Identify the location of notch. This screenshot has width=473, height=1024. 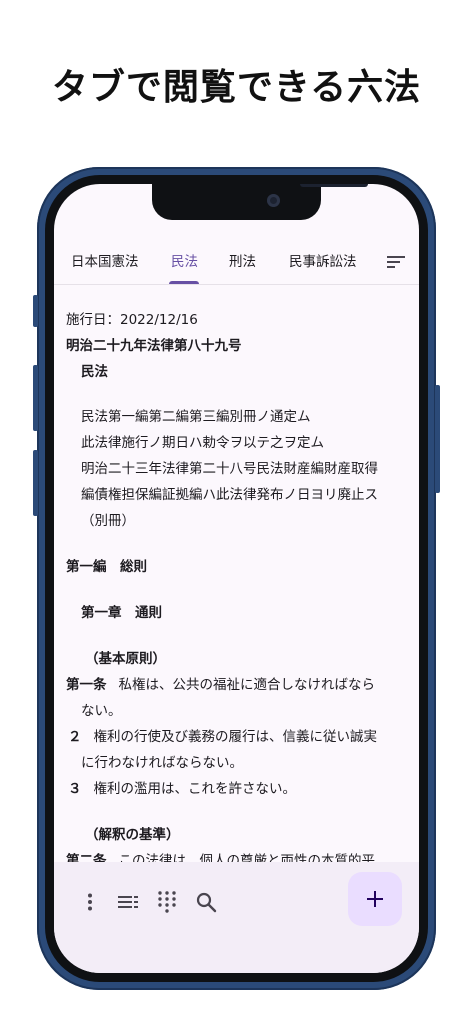
(260, 202).